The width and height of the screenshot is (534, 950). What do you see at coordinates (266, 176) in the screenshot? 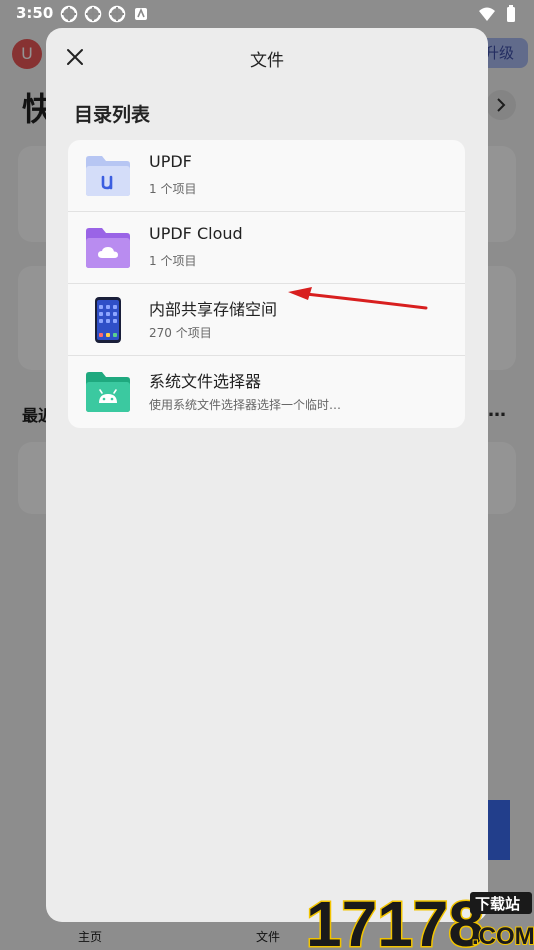
I see `directory-item-updf: UPDF 1 个项目` at bounding box center [266, 176].